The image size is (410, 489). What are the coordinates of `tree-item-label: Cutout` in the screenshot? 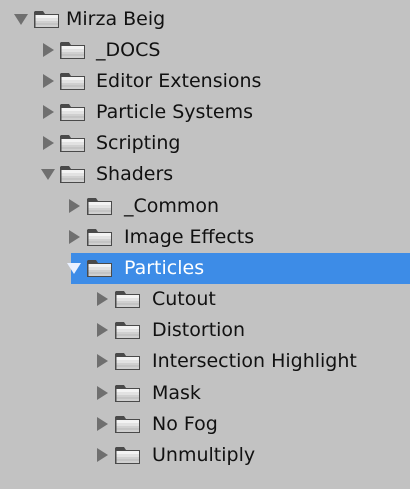 It's located at (184, 299).